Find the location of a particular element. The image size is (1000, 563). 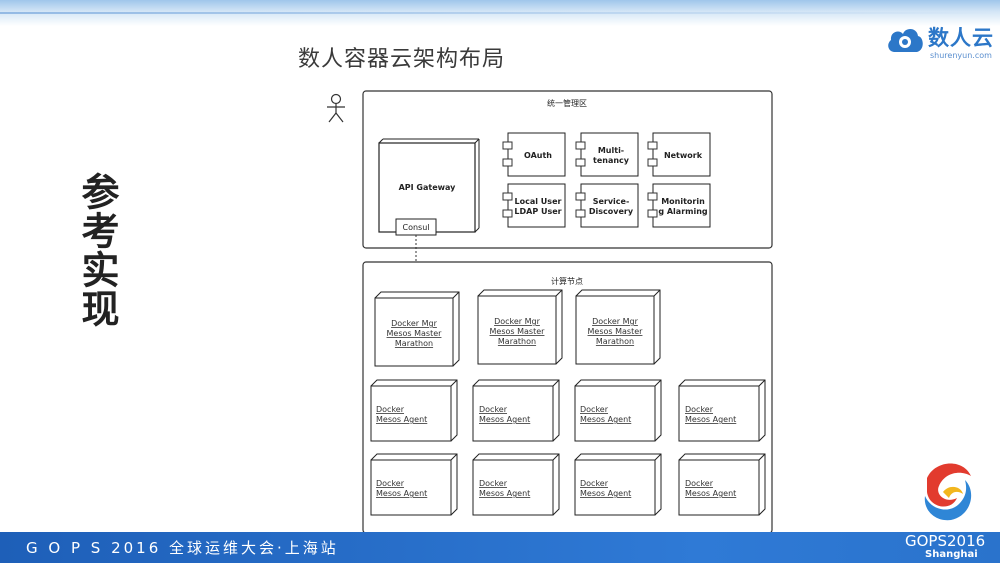

component-oauth: OAuth is located at coordinates (534, 154).